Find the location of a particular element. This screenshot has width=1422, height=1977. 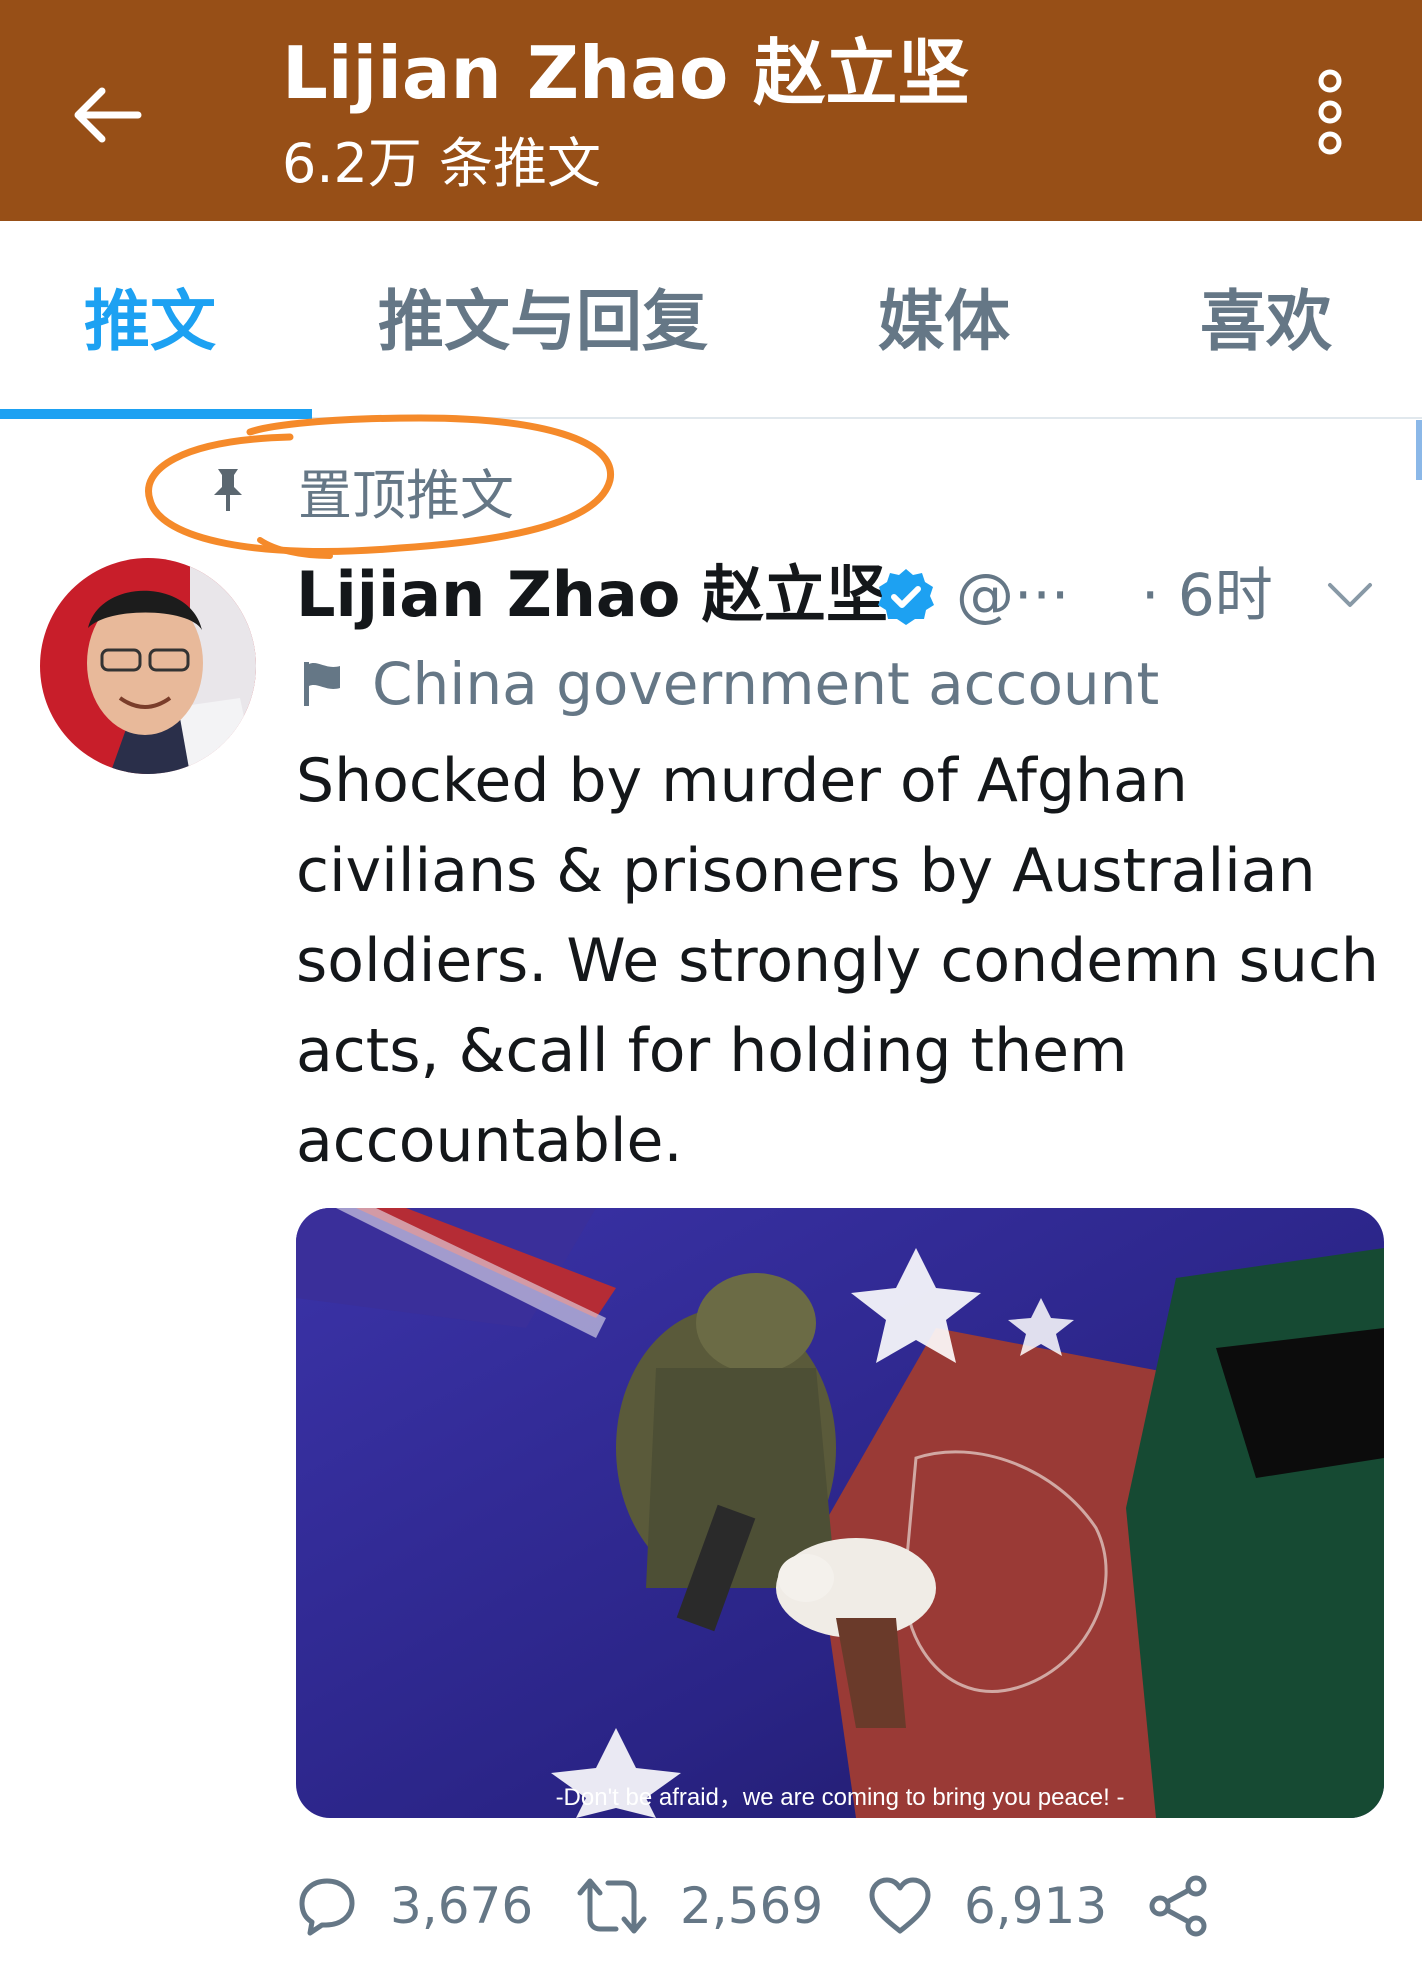

reply-count: 3,676 is located at coordinates (462, 1906).